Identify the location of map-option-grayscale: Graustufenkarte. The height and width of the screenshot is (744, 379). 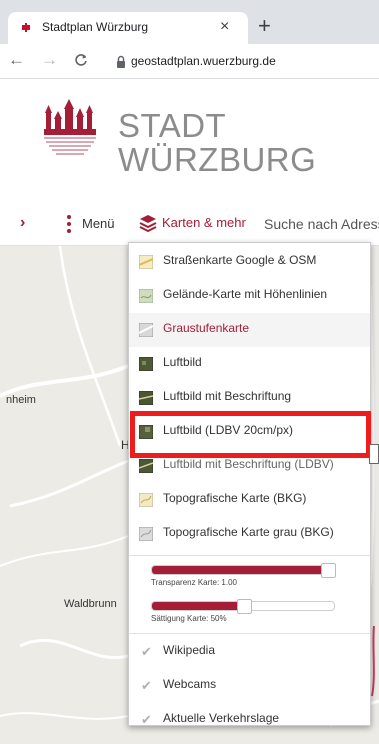
(249, 330).